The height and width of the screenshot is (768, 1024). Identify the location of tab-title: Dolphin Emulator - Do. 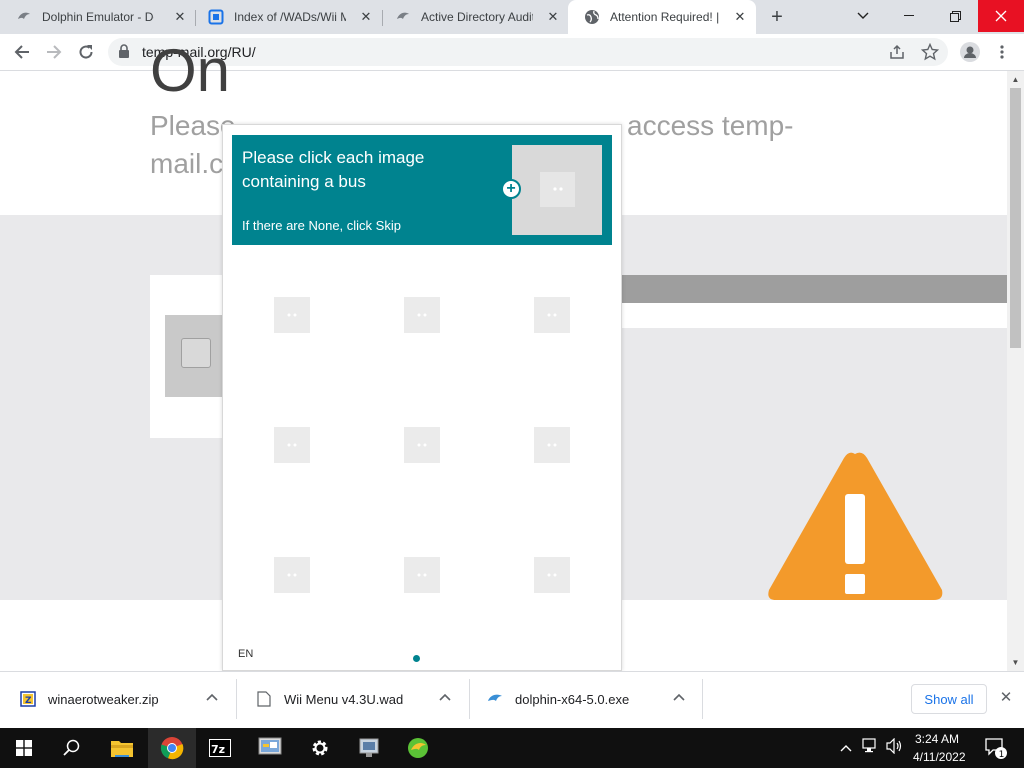
(98, 17).